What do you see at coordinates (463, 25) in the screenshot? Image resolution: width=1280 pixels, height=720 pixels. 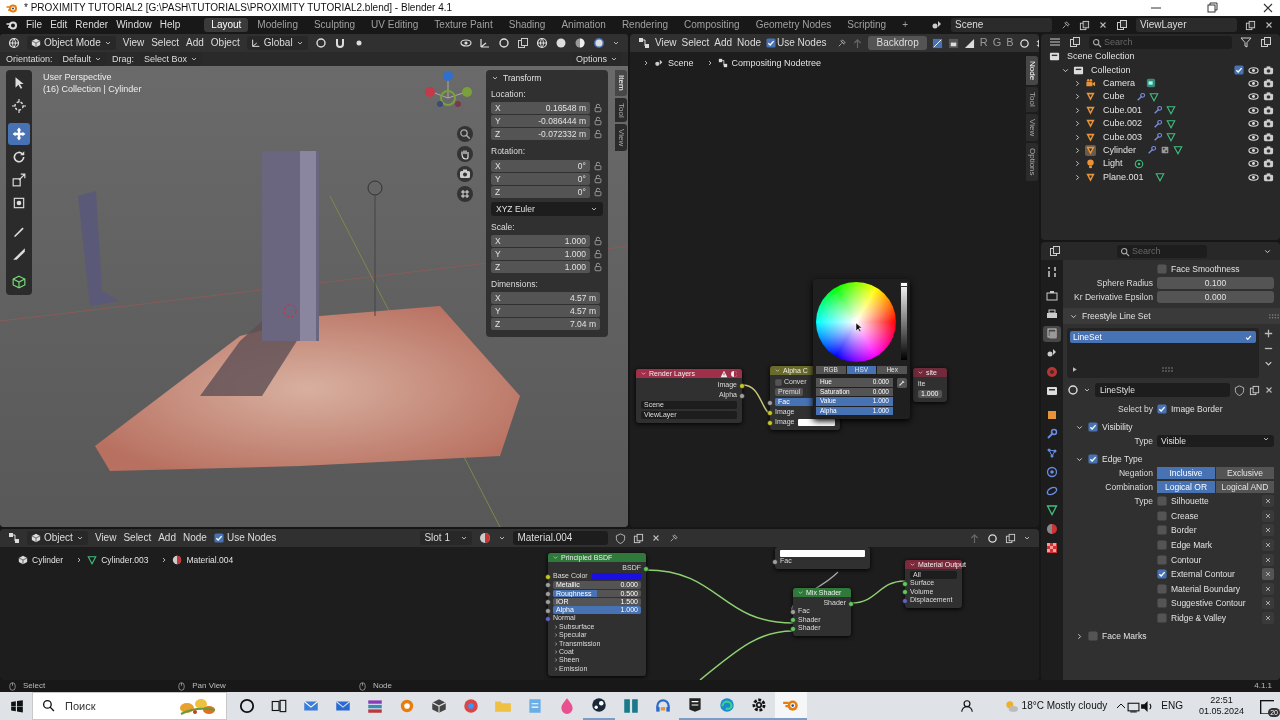 I see `workspace-tab: Texture Paint` at bounding box center [463, 25].